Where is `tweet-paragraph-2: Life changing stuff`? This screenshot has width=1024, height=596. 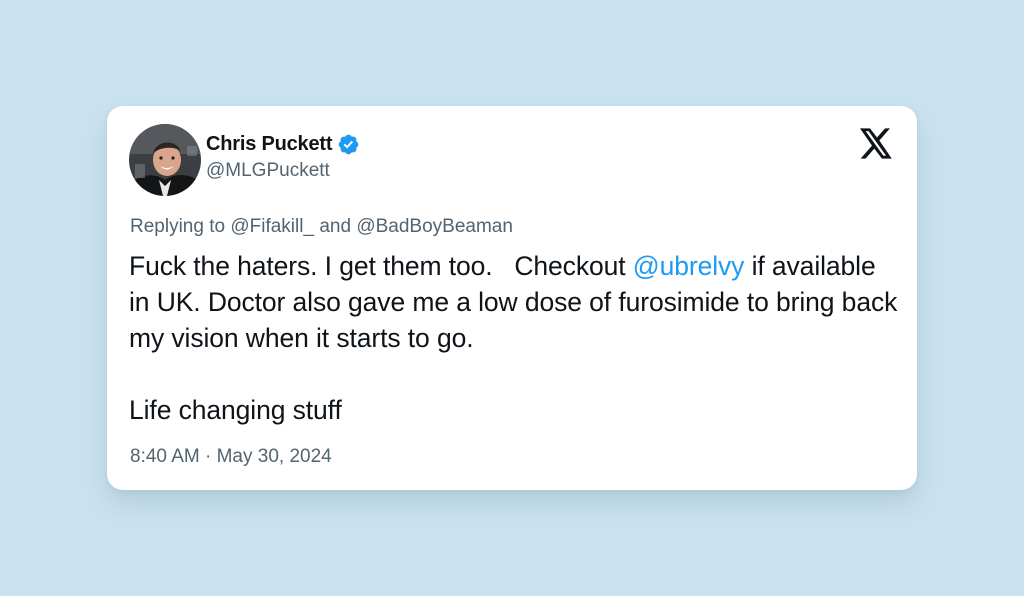
tweet-paragraph-2: Life changing stuff is located at coordinates (235, 410).